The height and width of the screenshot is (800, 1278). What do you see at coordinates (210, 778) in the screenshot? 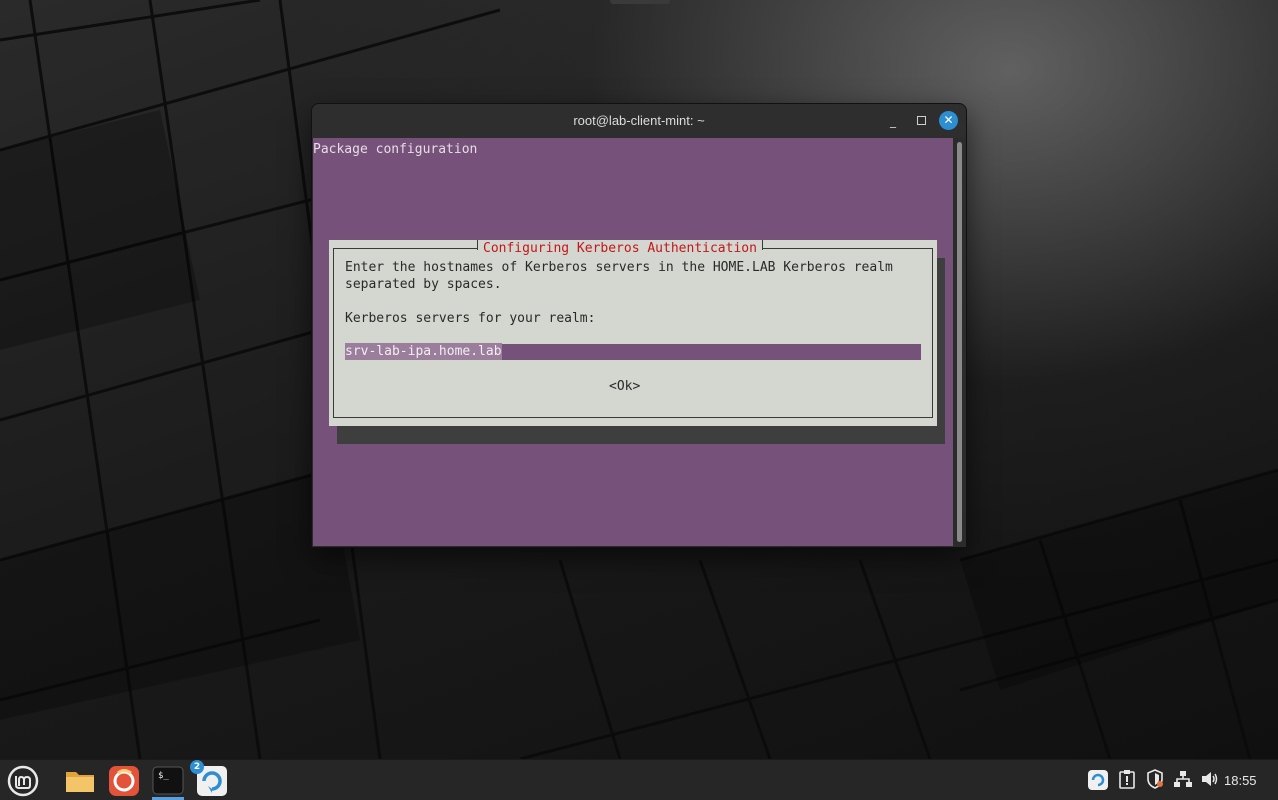
I see `update-icon: 2` at bounding box center [210, 778].